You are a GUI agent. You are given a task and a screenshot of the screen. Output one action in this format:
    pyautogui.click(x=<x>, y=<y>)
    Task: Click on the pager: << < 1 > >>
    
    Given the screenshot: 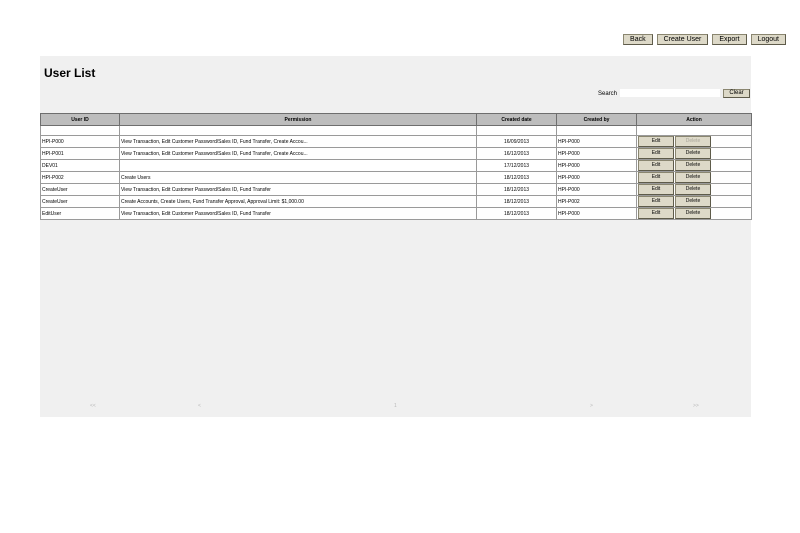 What is the action you would take?
    pyautogui.click(x=395, y=406)
    